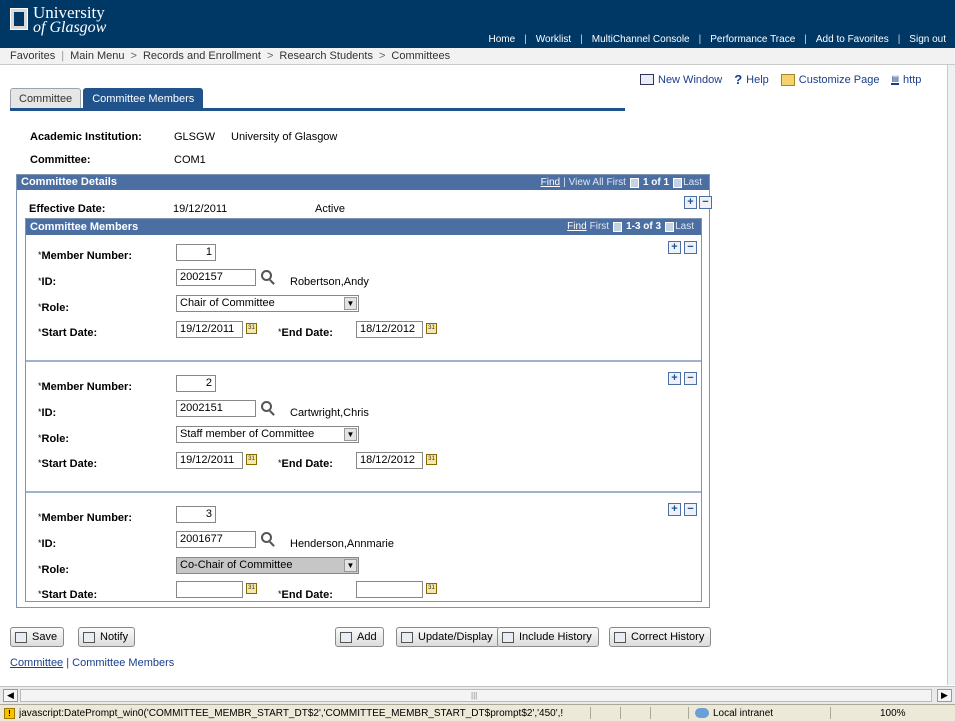  What do you see at coordinates (927, 39) in the screenshot?
I see `nav-sign-out: Sign out` at bounding box center [927, 39].